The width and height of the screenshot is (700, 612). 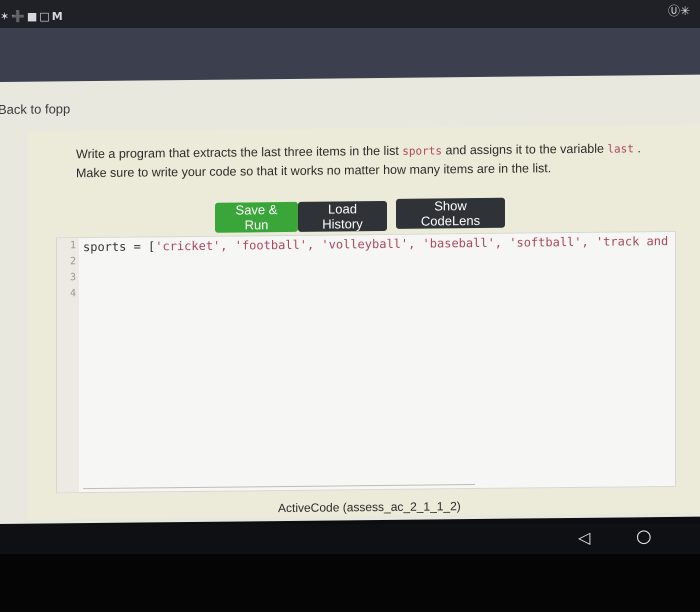 What do you see at coordinates (450, 213) in the screenshot?
I see `show-codelens-button: Show CodeLens` at bounding box center [450, 213].